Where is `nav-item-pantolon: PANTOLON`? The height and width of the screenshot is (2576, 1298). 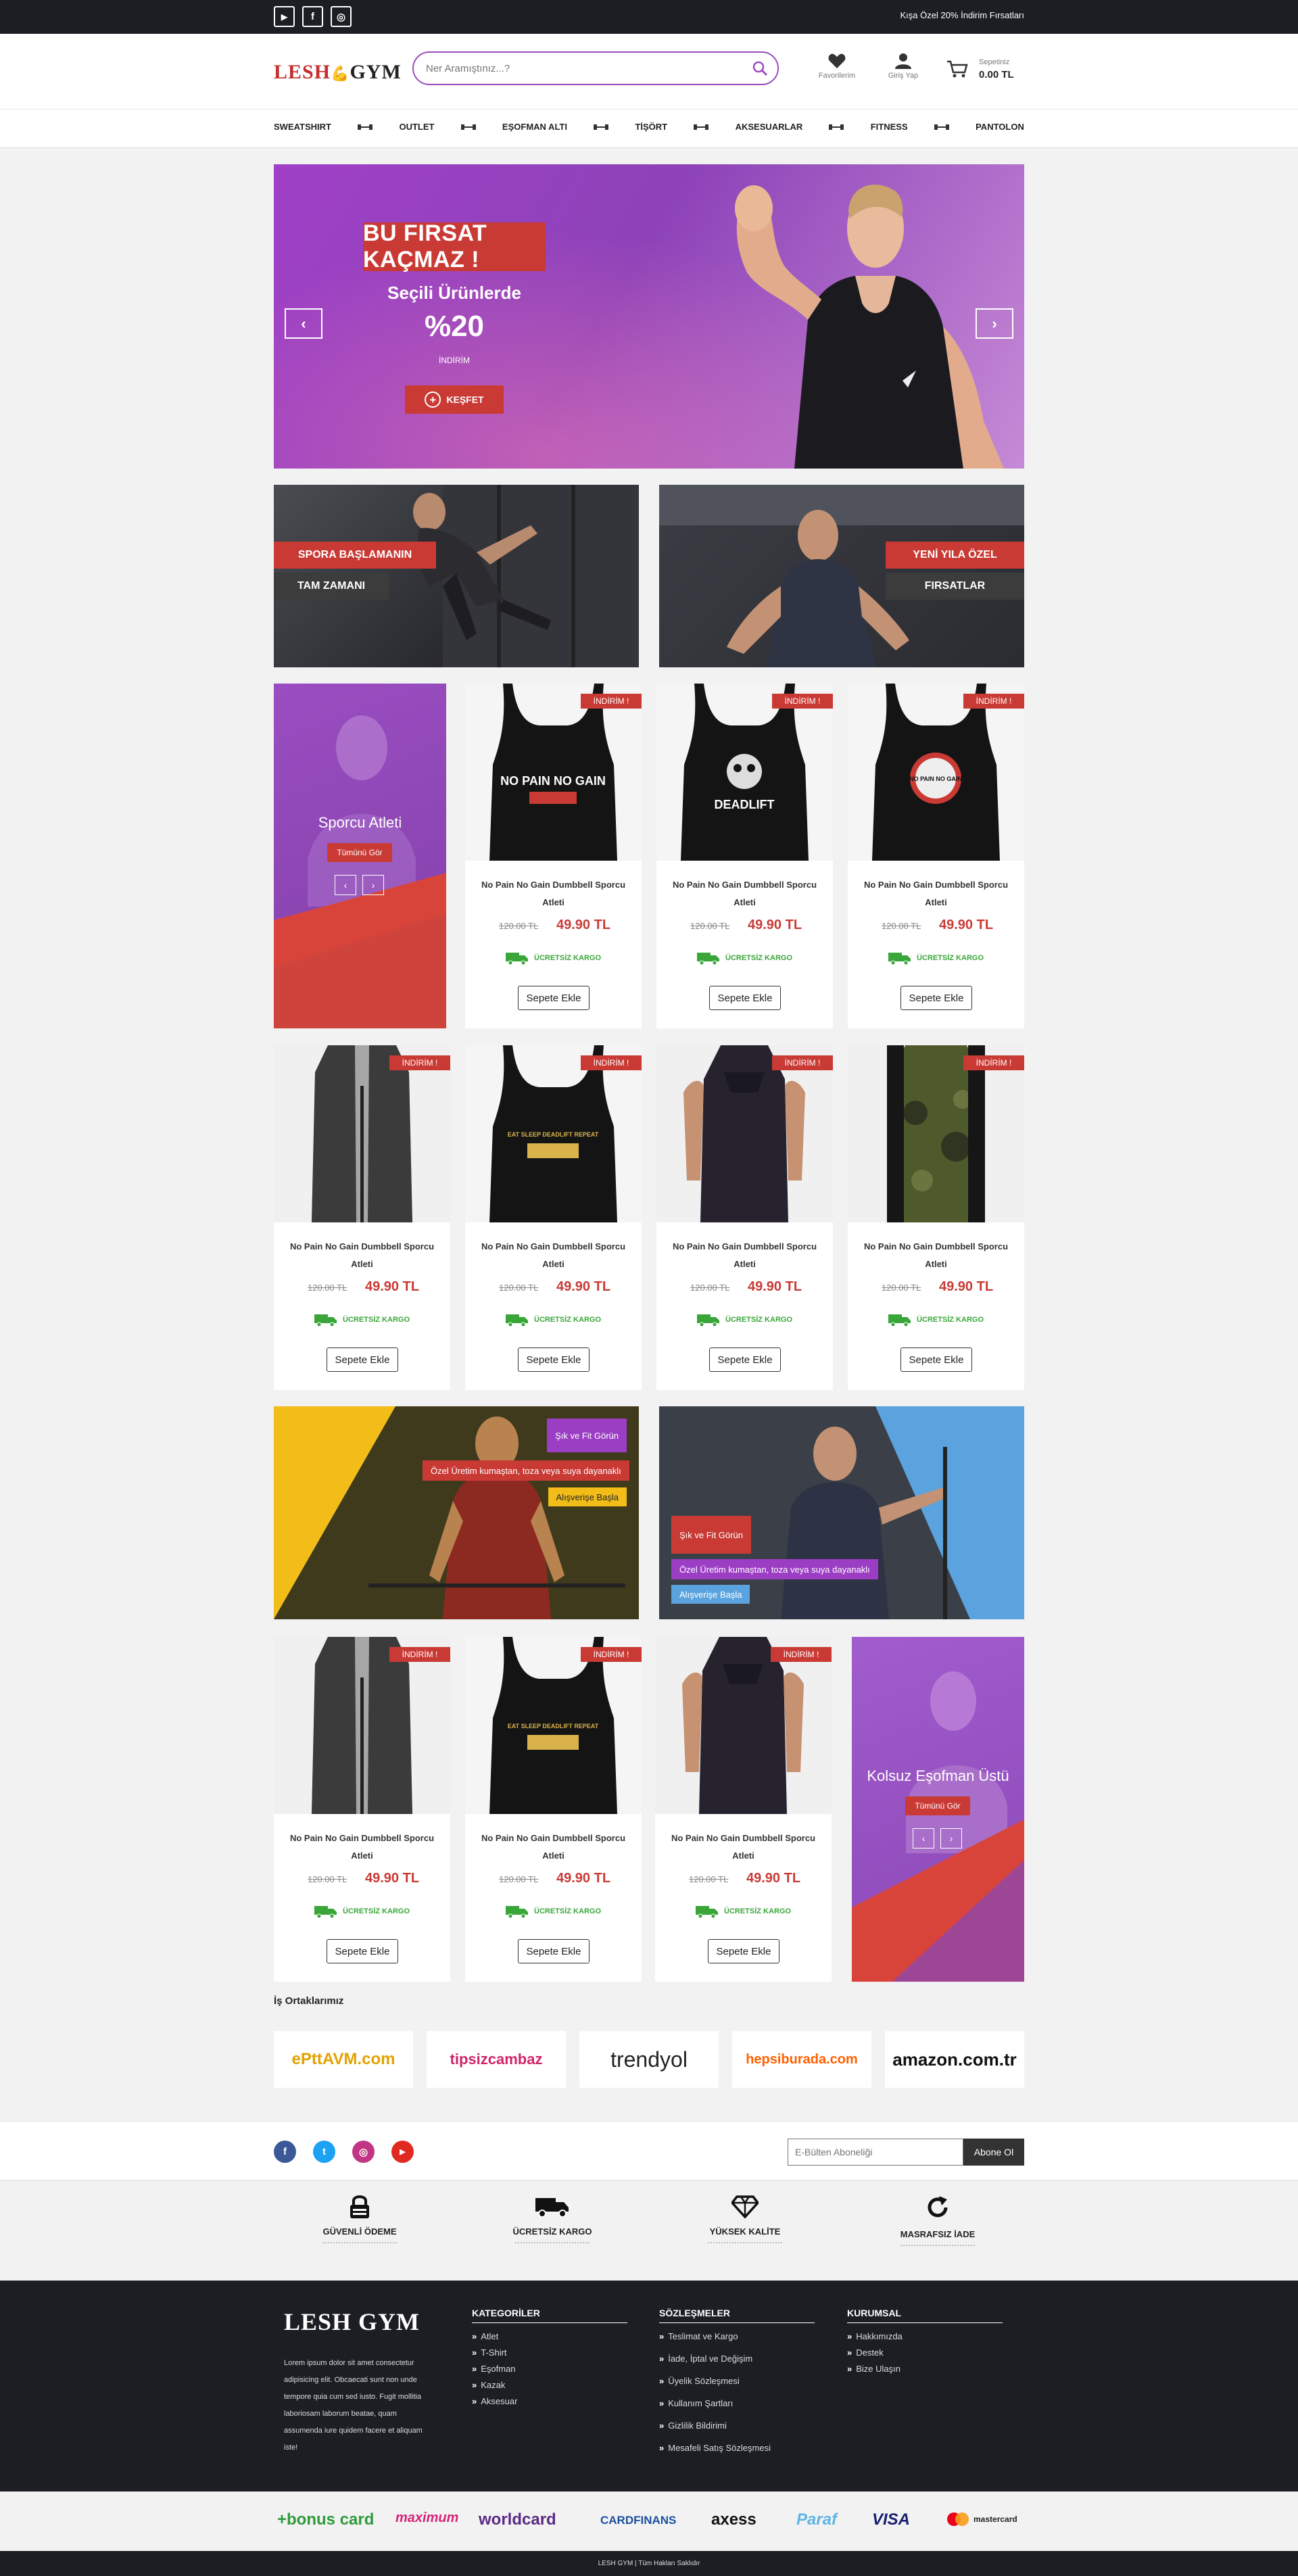
nav-item-pantolon: PANTOLON is located at coordinates (1000, 127).